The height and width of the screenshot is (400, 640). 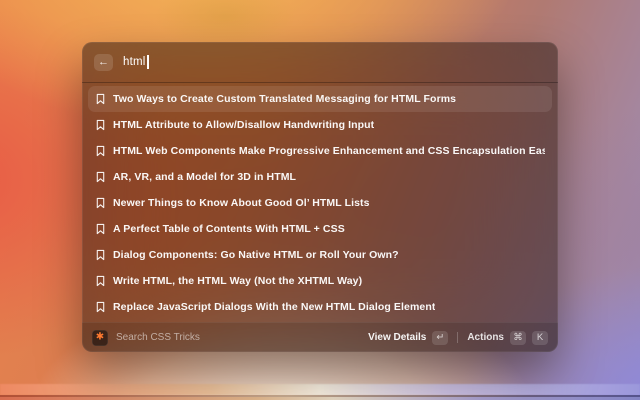 I want to click on actions-button: Actions, so click(x=485, y=337).